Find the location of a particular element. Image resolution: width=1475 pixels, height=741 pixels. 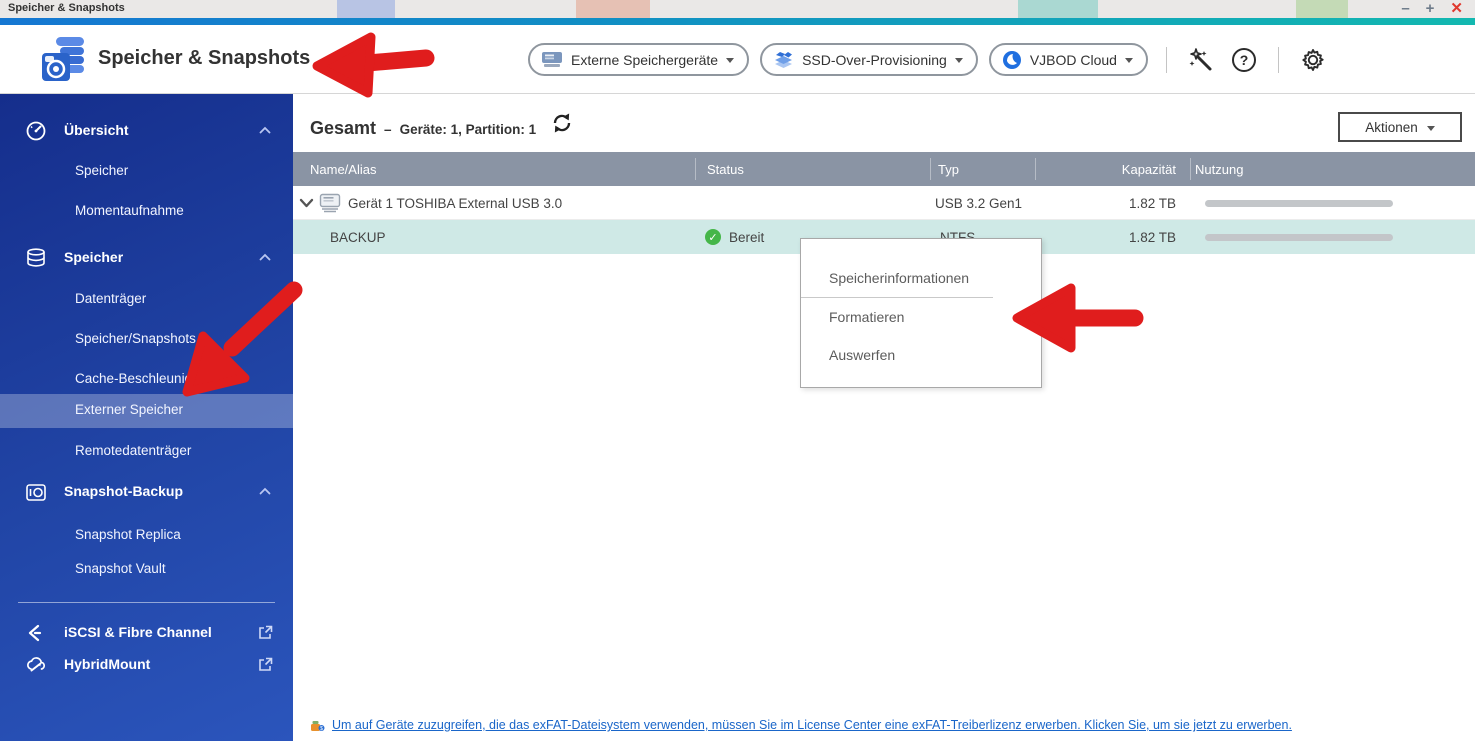

iscsi-icon is located at coordinates (35, 633).